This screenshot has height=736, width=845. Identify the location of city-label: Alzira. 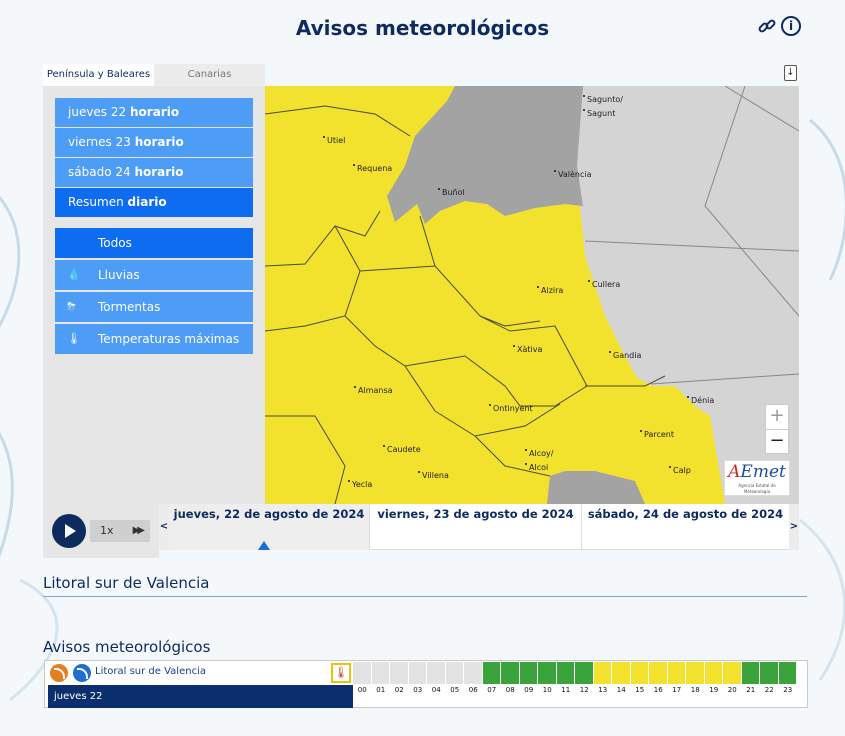
(550, 290).